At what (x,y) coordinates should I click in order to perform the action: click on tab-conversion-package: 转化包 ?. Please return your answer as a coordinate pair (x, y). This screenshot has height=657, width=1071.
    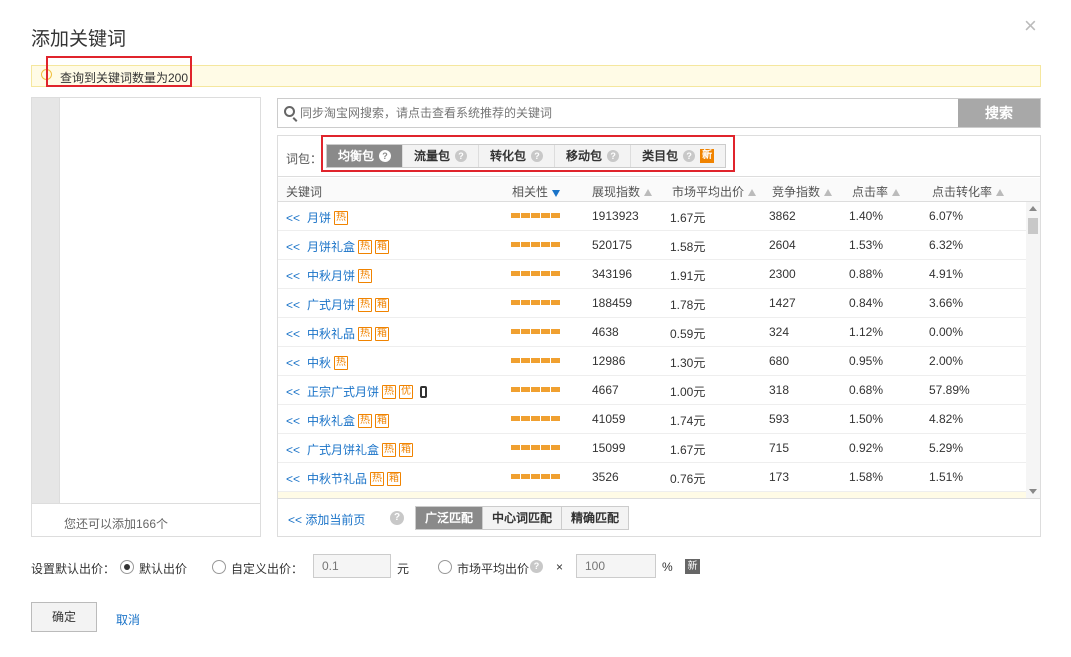
    Looking at the image, I should click on (517, 156).